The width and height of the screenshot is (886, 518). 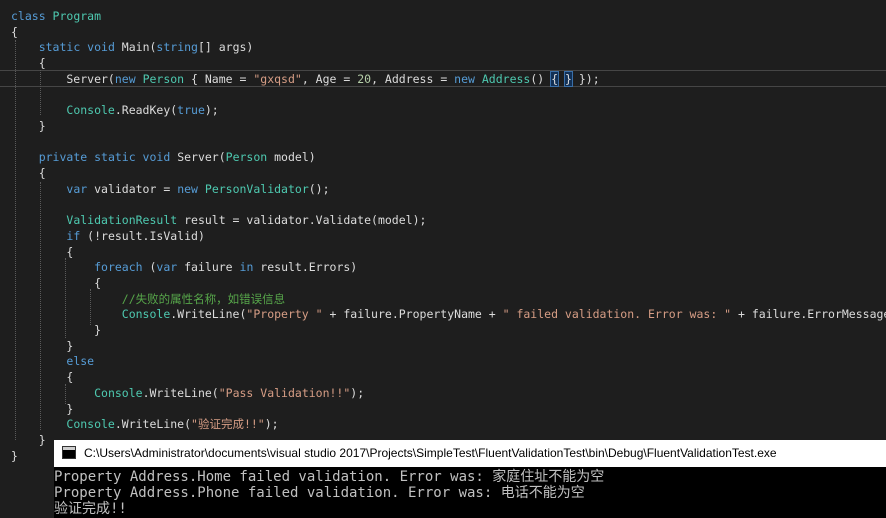 What do you see at coordinates (250, 267) in the screenshot?
I see `code-token: in` at bounding box center [250, 267].